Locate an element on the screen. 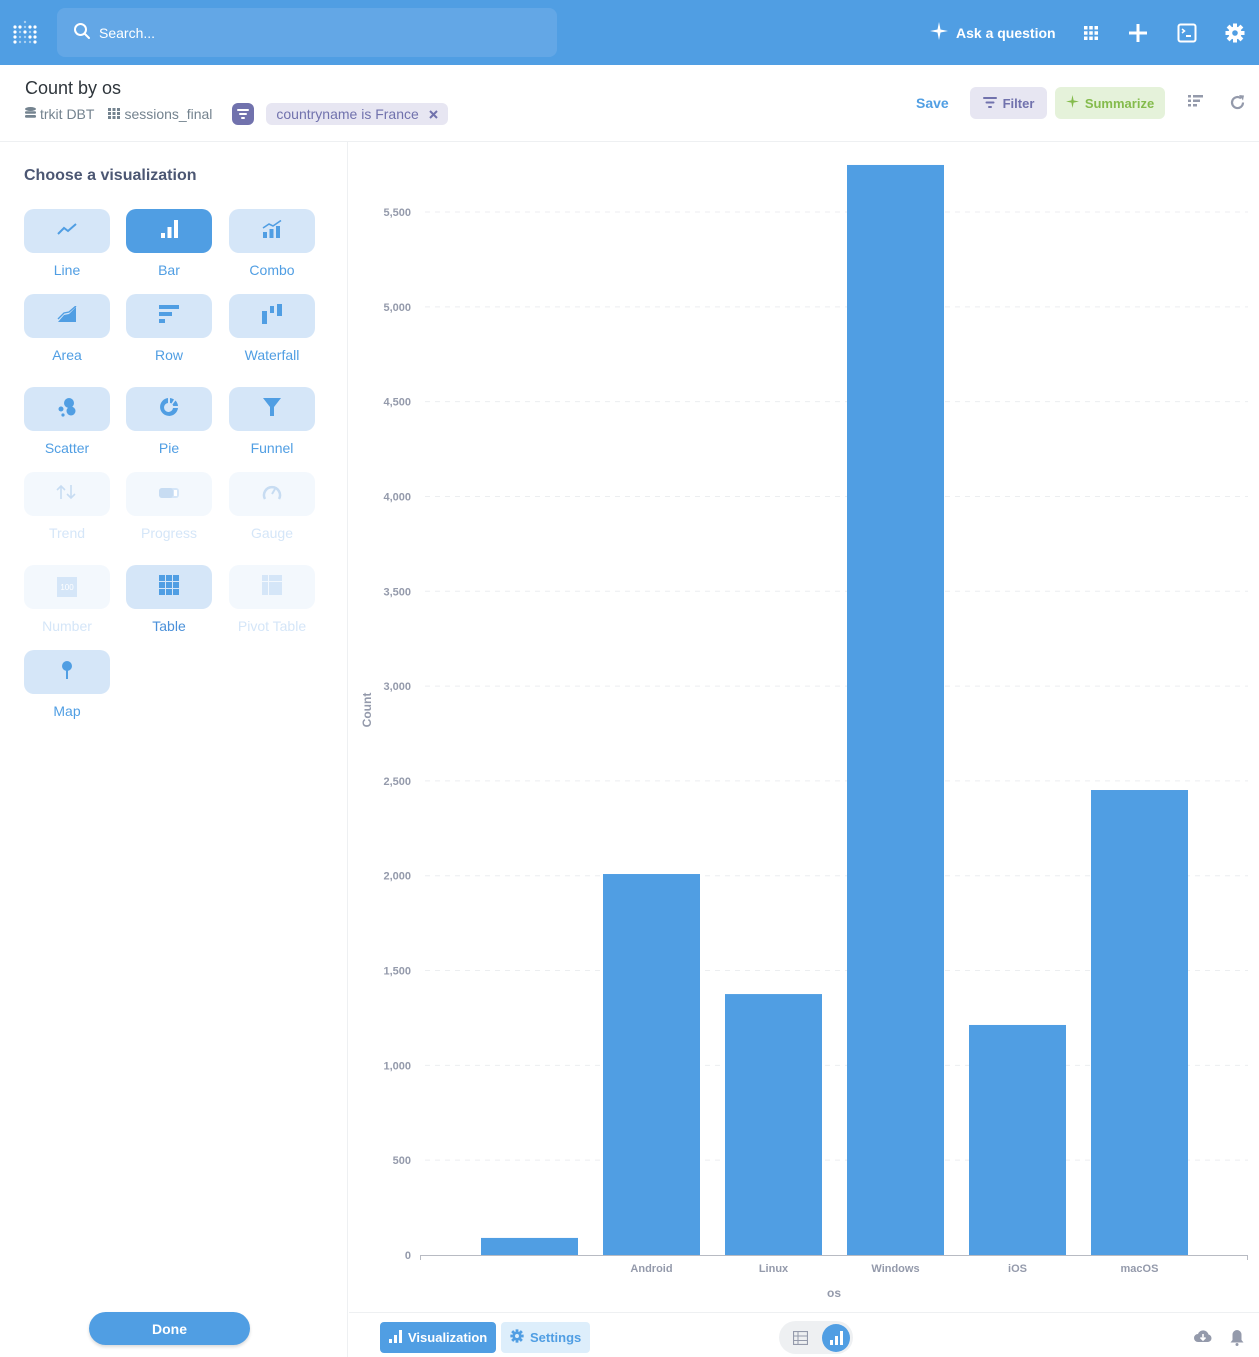  viz-option-scatter-box is located at coordinates (67, 409).